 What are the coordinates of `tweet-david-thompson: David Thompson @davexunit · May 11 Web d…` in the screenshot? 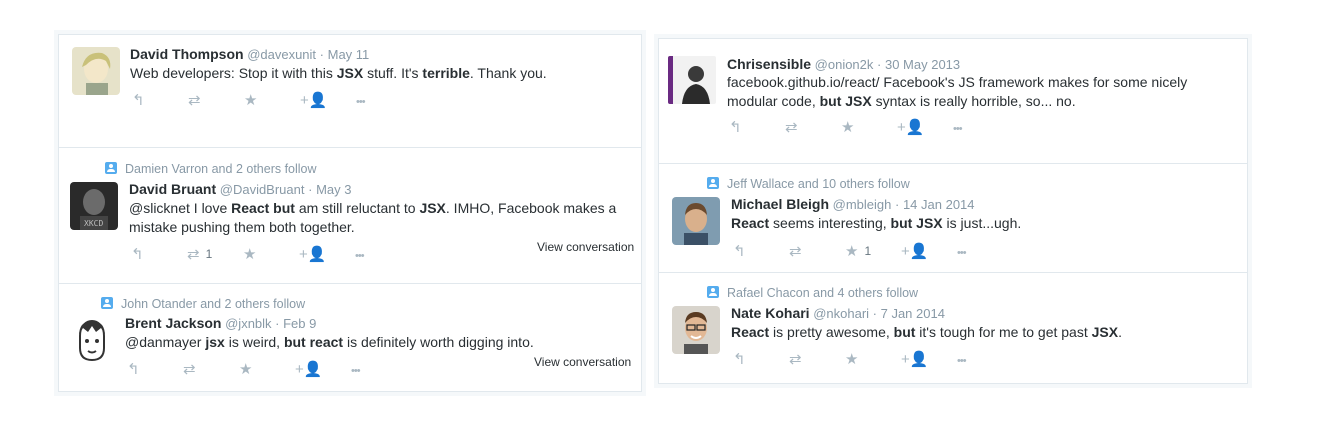 It's located at (350, 80).